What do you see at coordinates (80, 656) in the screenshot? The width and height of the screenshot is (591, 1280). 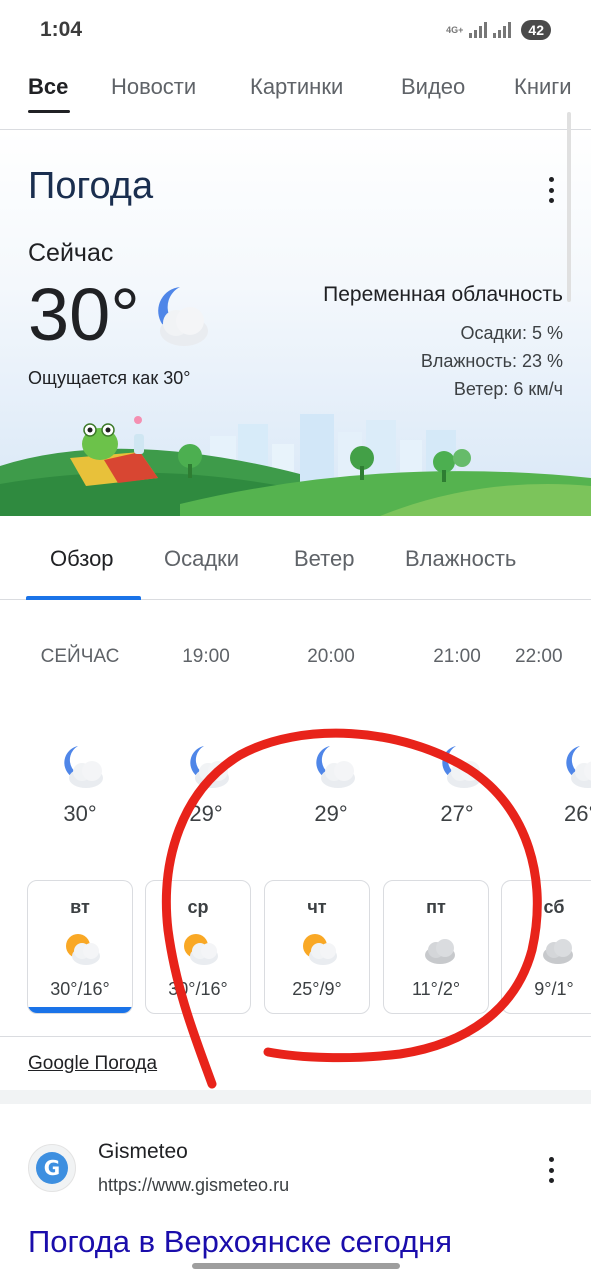 I see `hour-label: СЕЙЧАС` at bounding box center [80, 656].